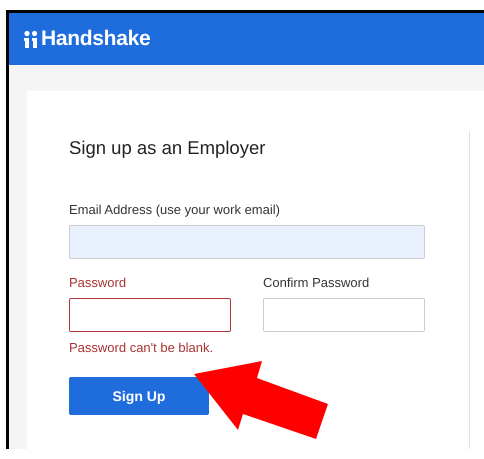 The image size is (484, 459). What do you see at coordinates (167, 148) in the screenshot?
I see `form-title: Sign up as an Employer` at bounding box center [167, 148].